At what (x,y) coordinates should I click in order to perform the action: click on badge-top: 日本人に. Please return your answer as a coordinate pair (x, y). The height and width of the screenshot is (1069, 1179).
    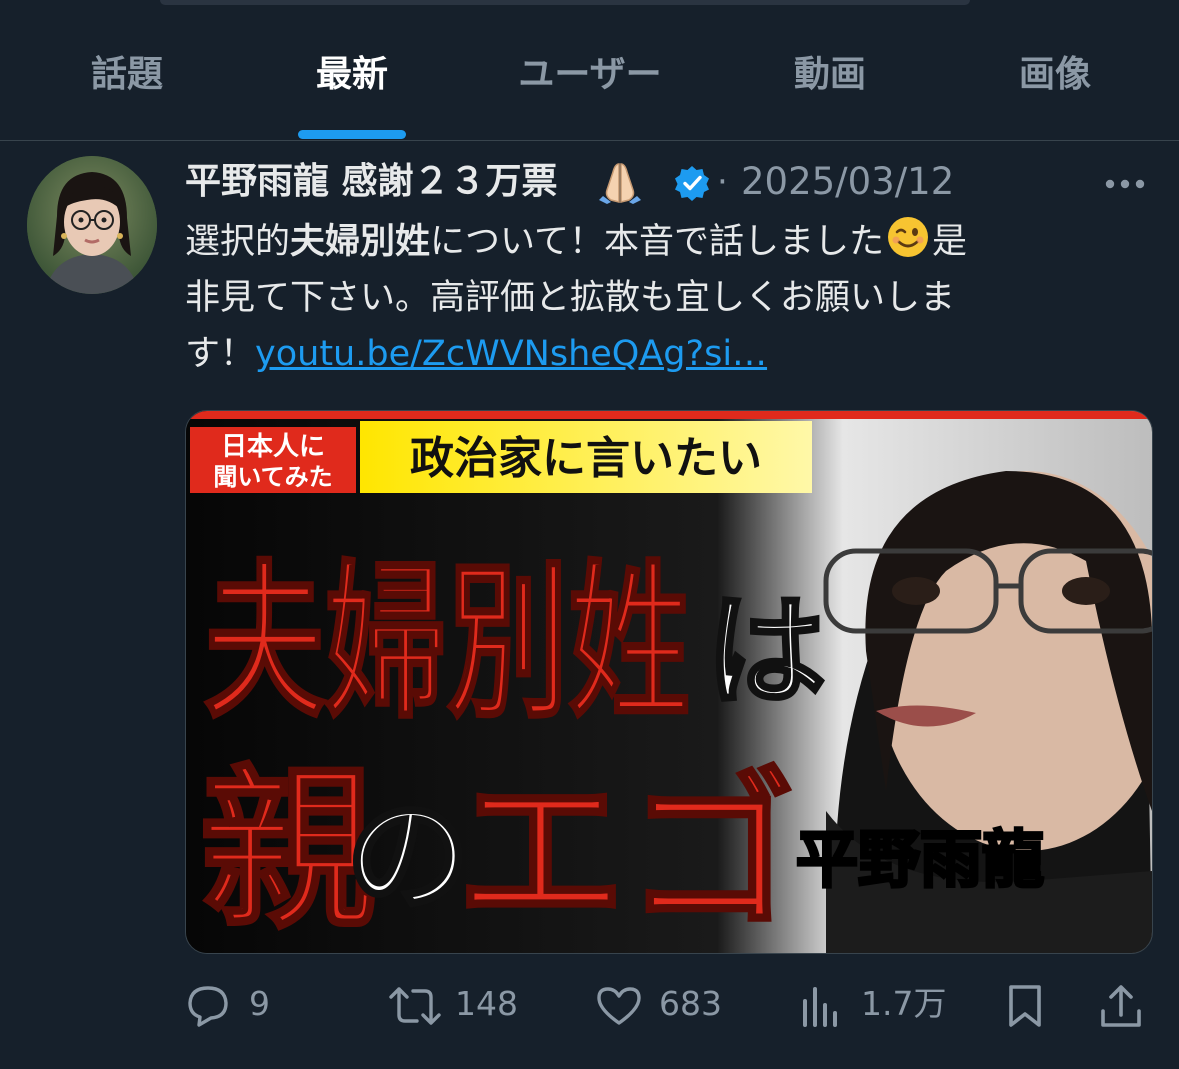
    Looking at the image, I should click on (273, 447).